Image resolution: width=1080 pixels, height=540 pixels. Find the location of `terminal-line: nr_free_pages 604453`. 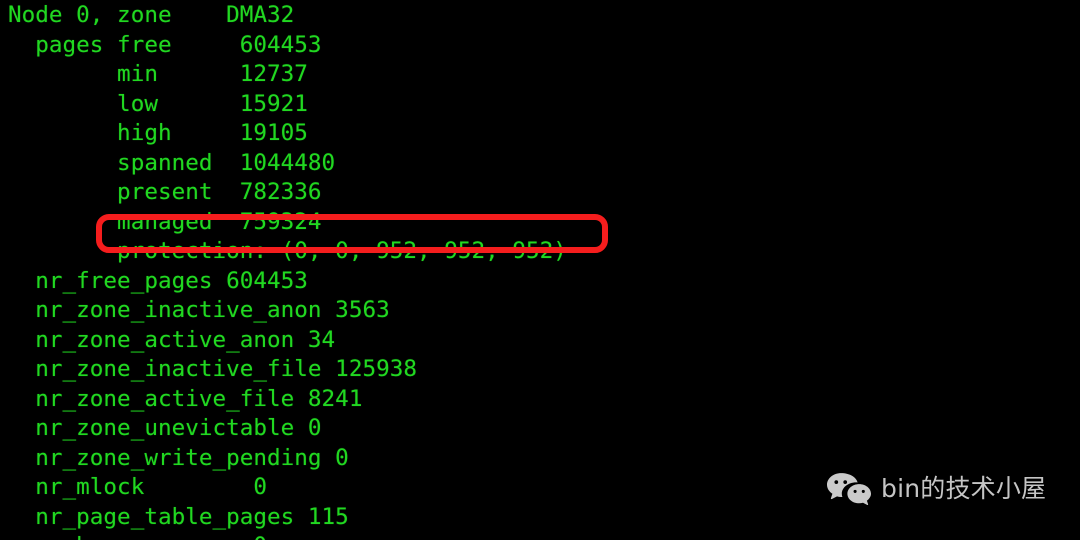

terminal-line: nr_free_pages 604453 is located at coordinates (158, 280).